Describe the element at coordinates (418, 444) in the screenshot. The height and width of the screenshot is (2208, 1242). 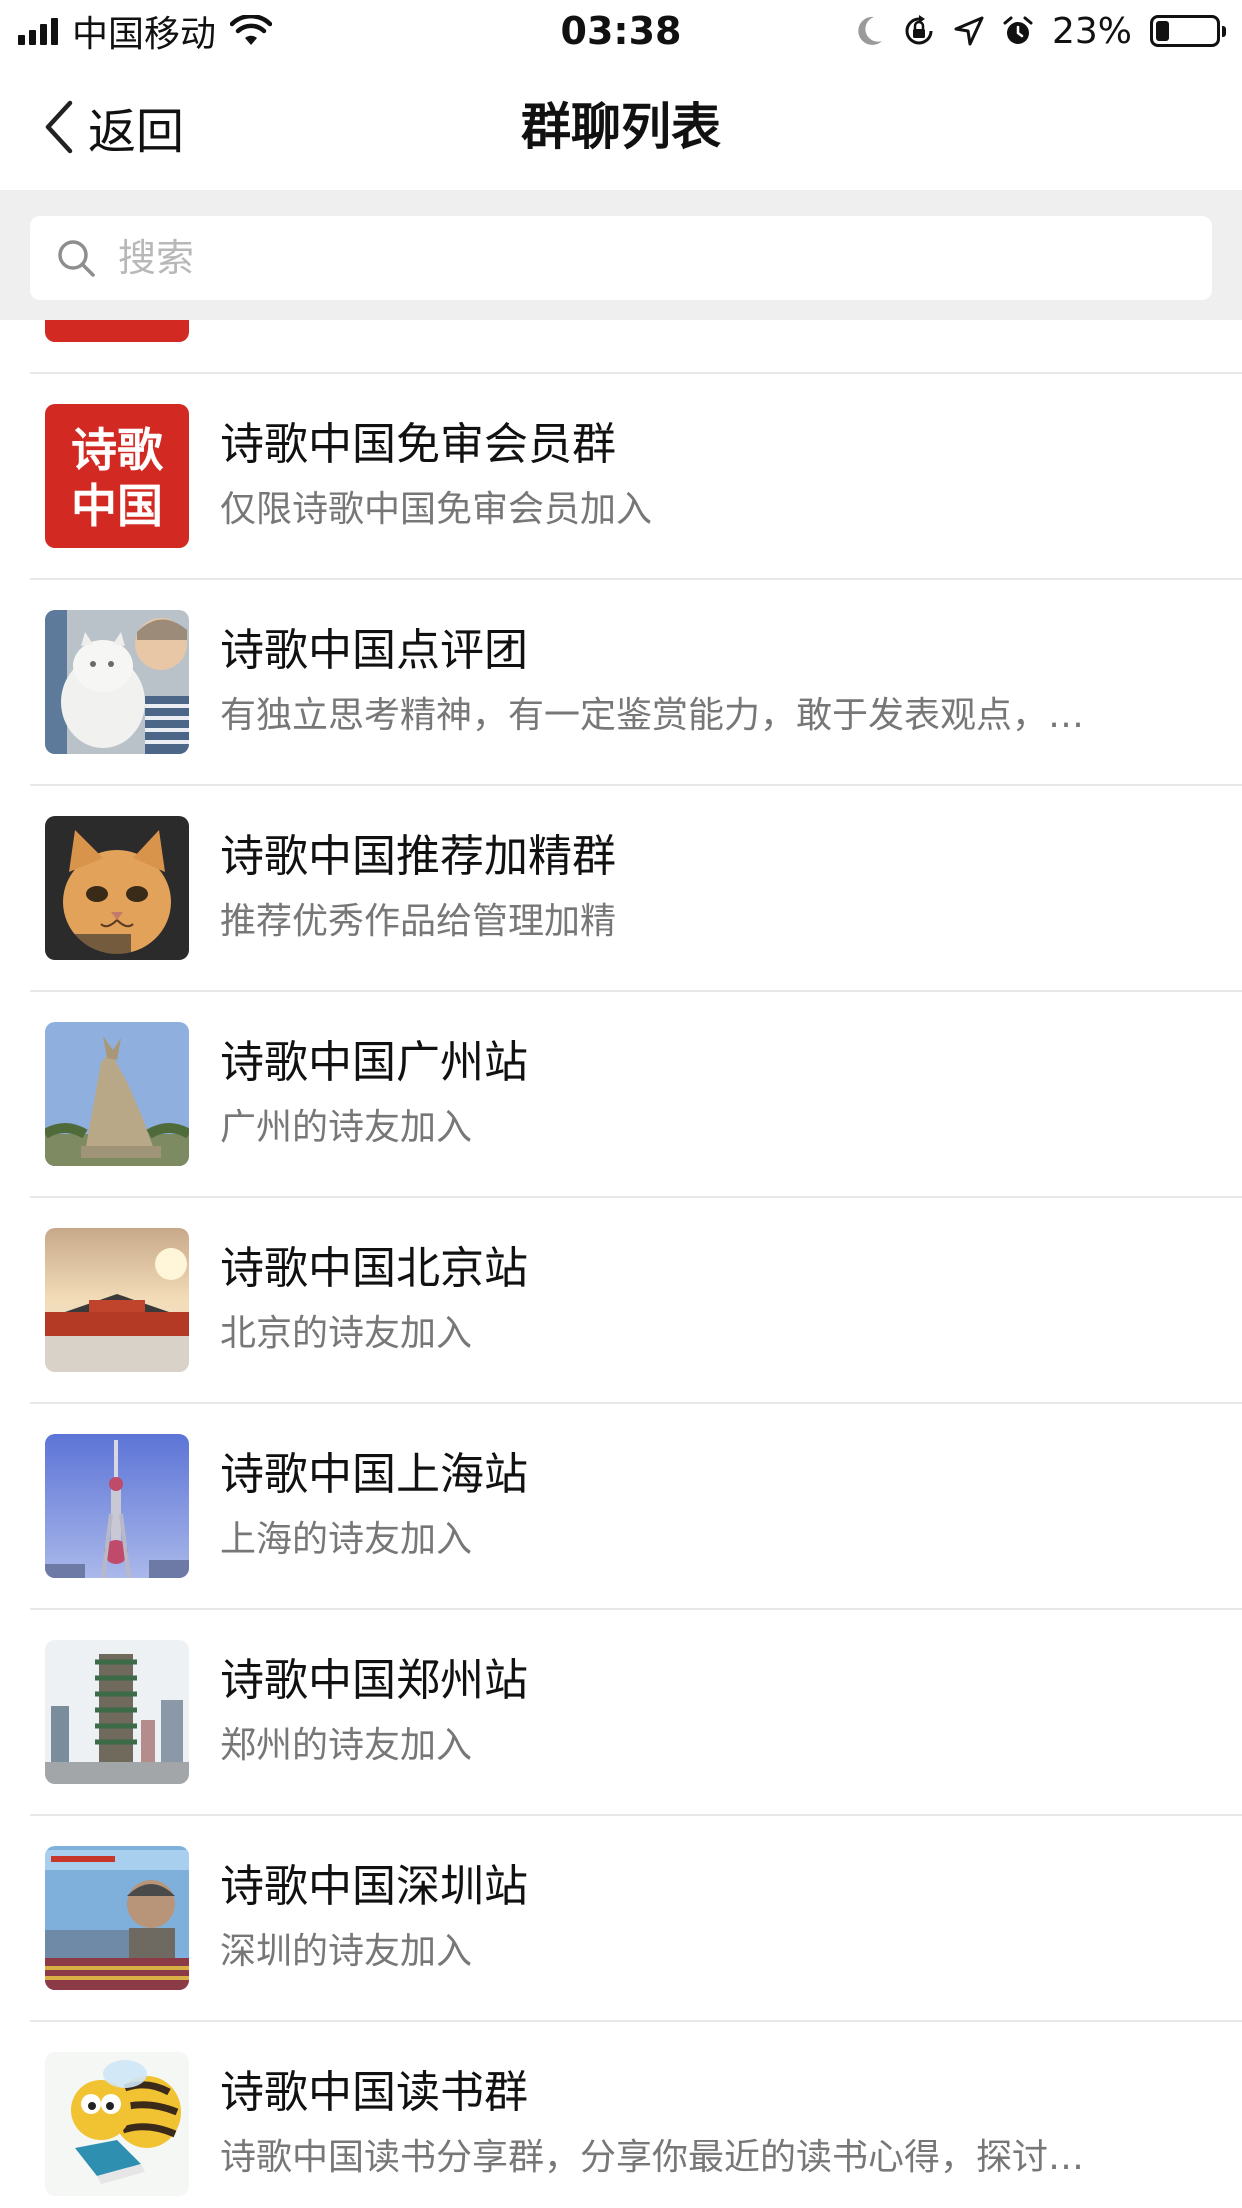
I see `group-title: 诗歌中国免审会员群` at that location.